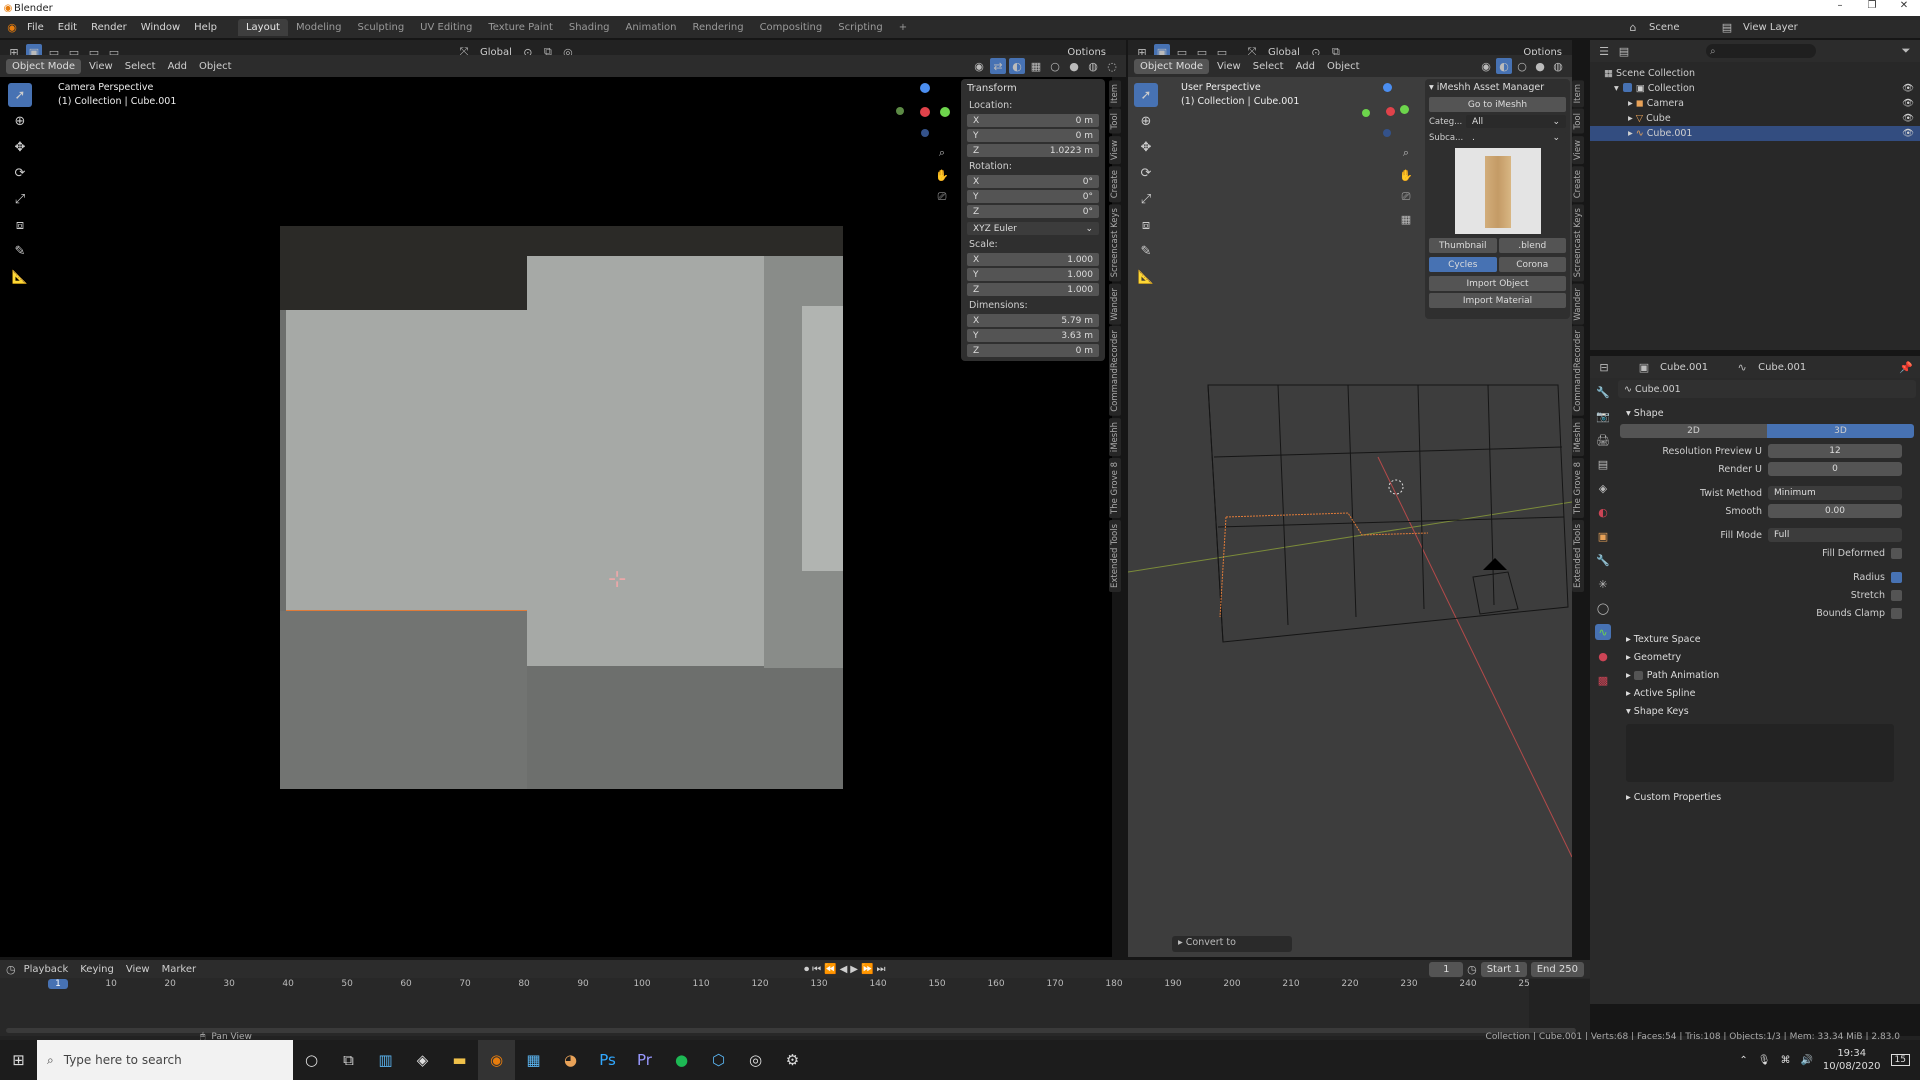 The height and width of the screenshot is (1080, 1920). Describe the element at coordinates (1693, 431) in the screenshot. I see `mode-2d-button: 2D` at that location.